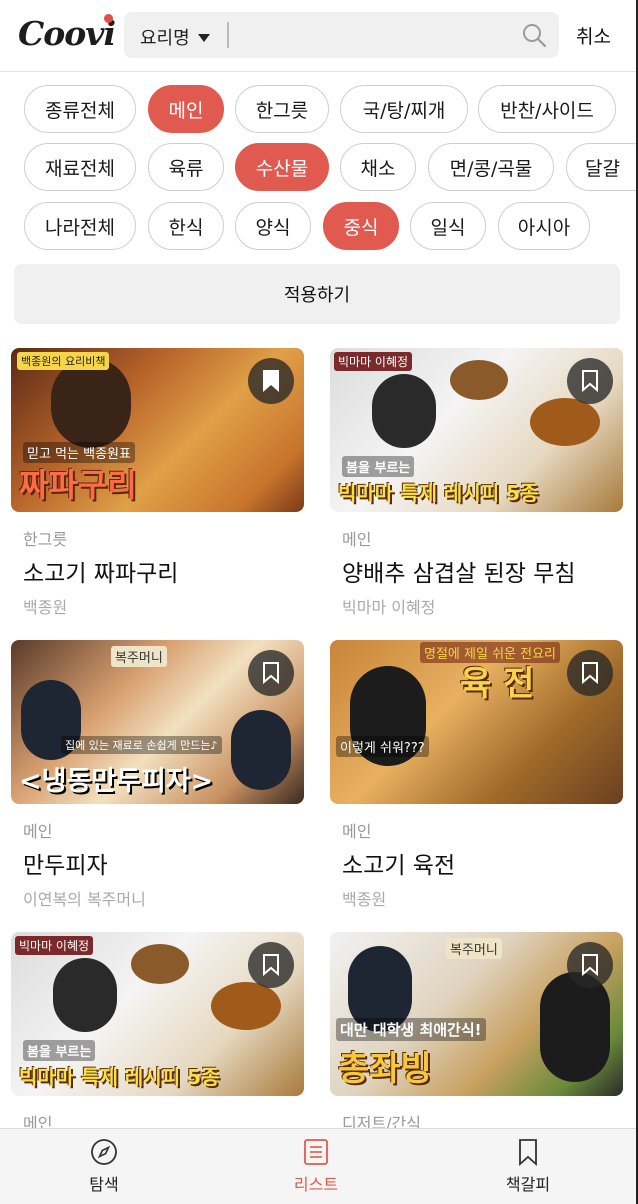 This screenshot has width=638, height=1204. What do you see at coordinates (404, 109) in the screenshot?
I see `chip-type-soup: 국/탕/찌개` at bounding box center [404, 109].